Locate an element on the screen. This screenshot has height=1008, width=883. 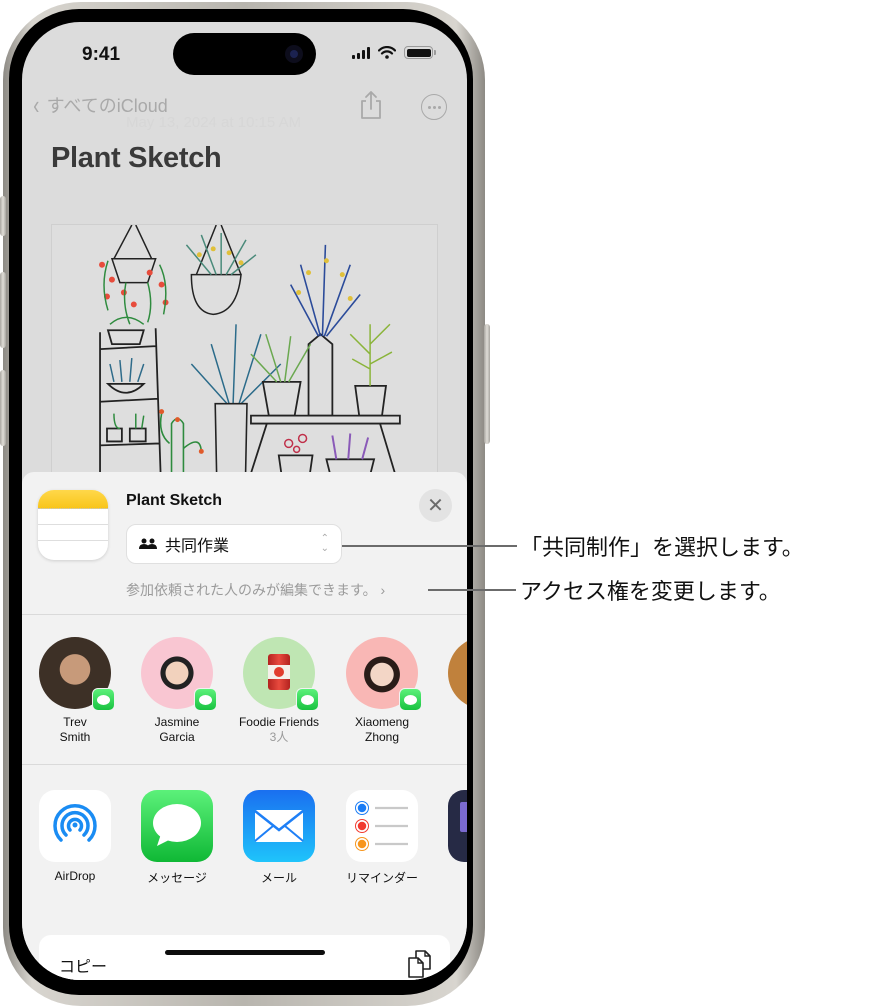
copy-action: コピー is located at coordinates (244, 957).